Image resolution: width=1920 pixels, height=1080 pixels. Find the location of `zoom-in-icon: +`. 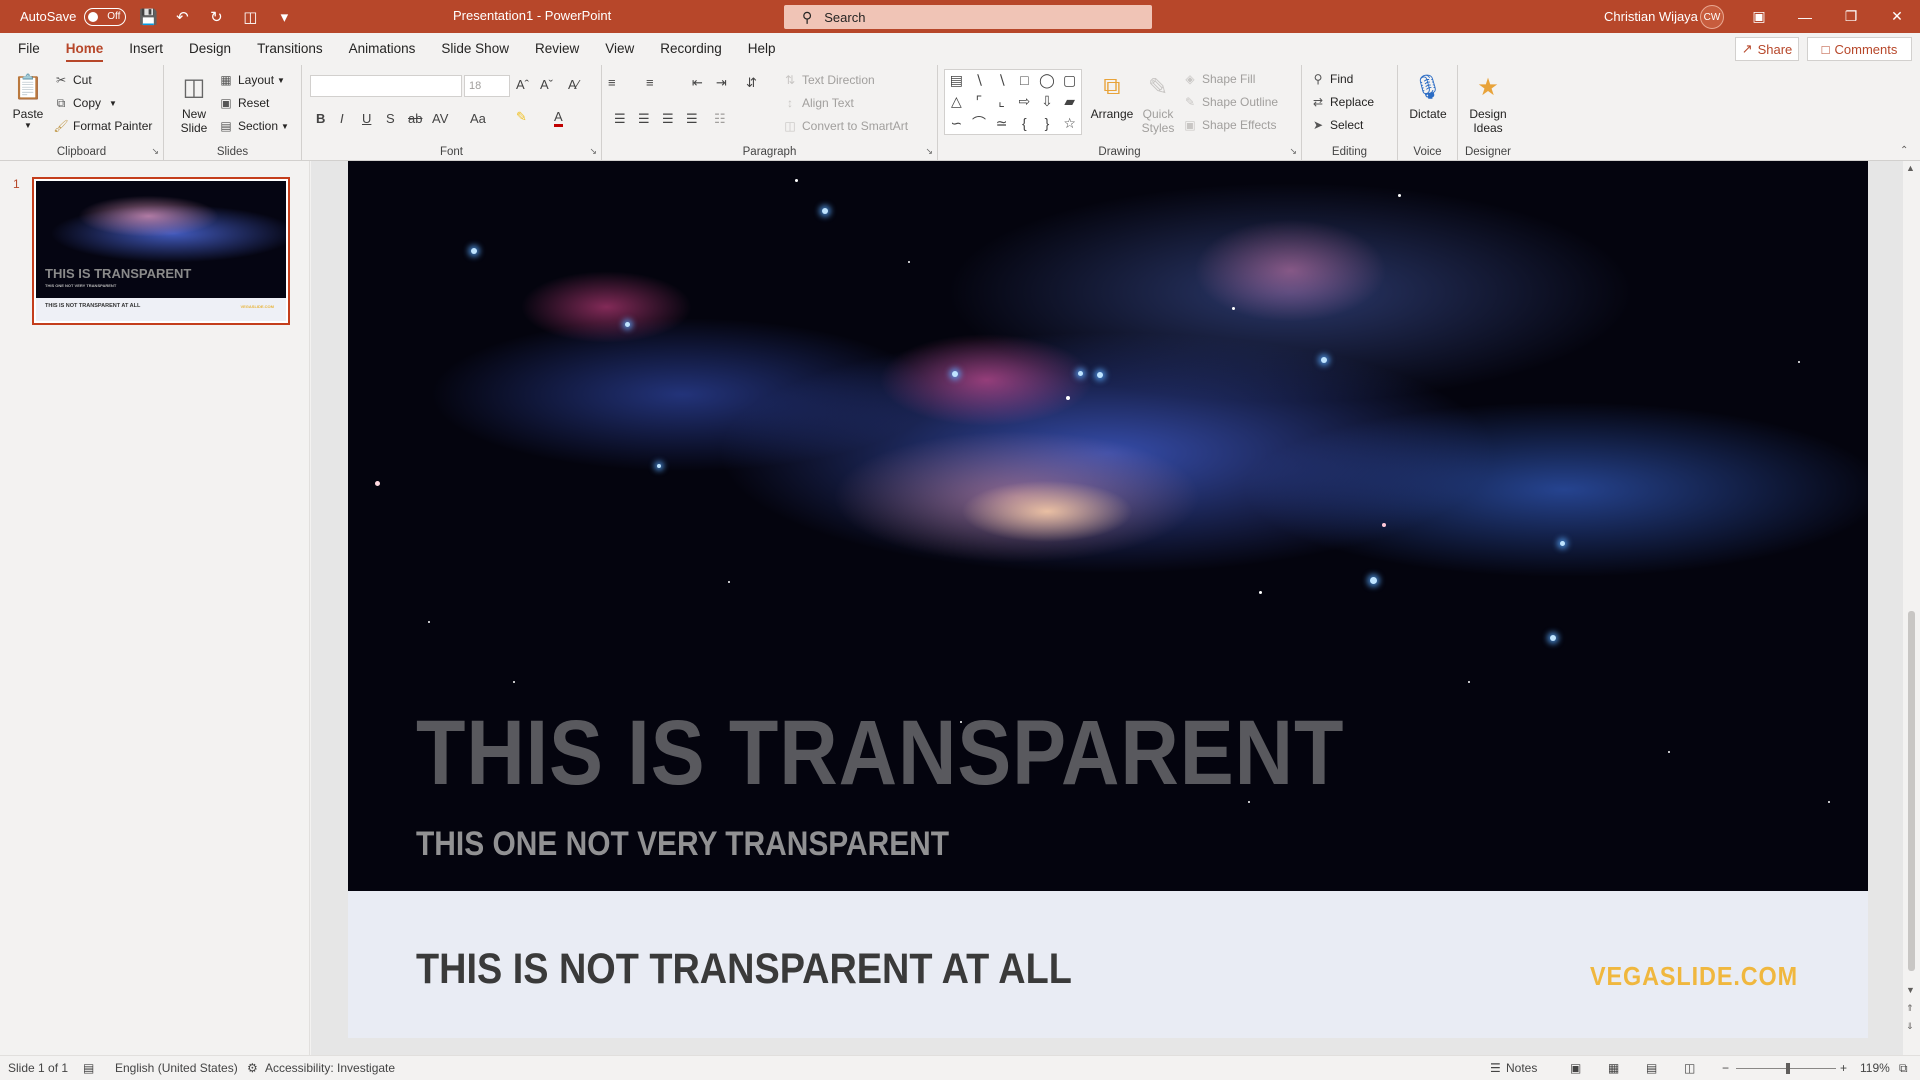

zoom-in-icon: + is located at coordinates (1843, 1068).